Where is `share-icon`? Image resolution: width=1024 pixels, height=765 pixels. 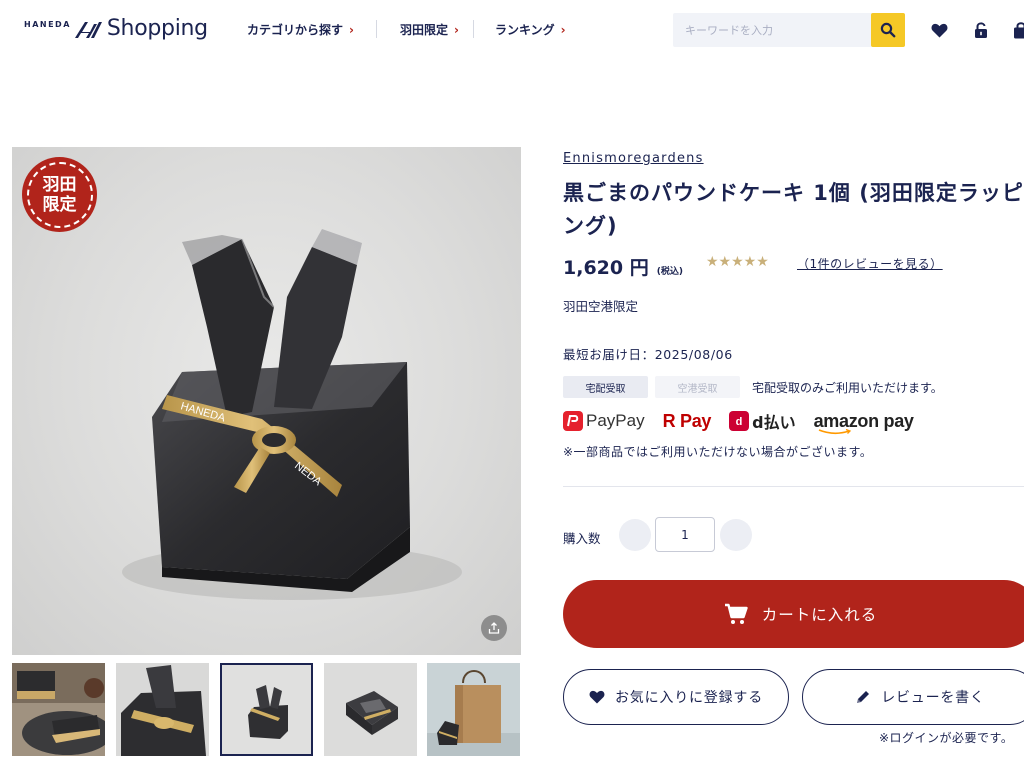 share-icon is located at coordinates (494, 628).